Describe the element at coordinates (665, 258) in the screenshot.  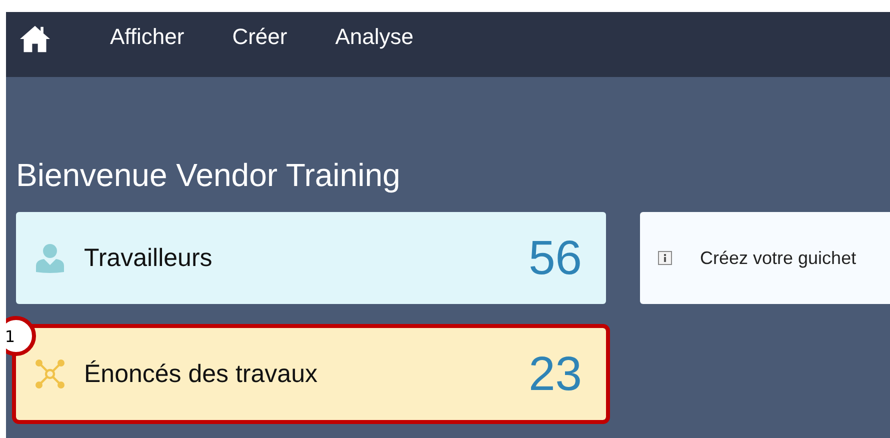
I see `info-icon` at that location.